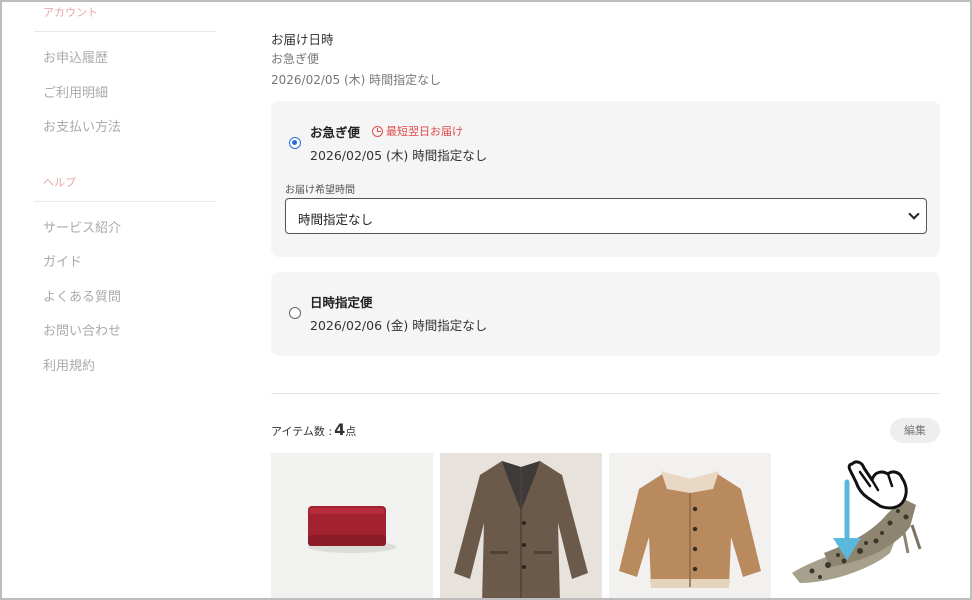  Describe the element at coordinates (59, 182) in the screenshot. I see `sidebar-heading-help: ヘルプ` at that location.